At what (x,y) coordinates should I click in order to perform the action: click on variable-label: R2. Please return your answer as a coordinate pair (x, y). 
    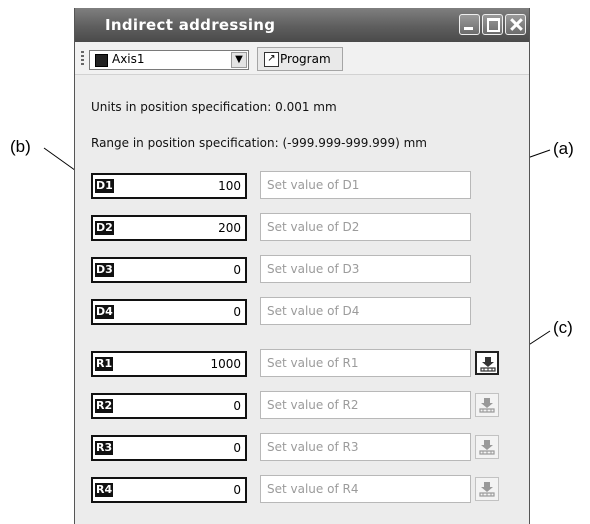
    Looking at the image, I should click on (104, 406).